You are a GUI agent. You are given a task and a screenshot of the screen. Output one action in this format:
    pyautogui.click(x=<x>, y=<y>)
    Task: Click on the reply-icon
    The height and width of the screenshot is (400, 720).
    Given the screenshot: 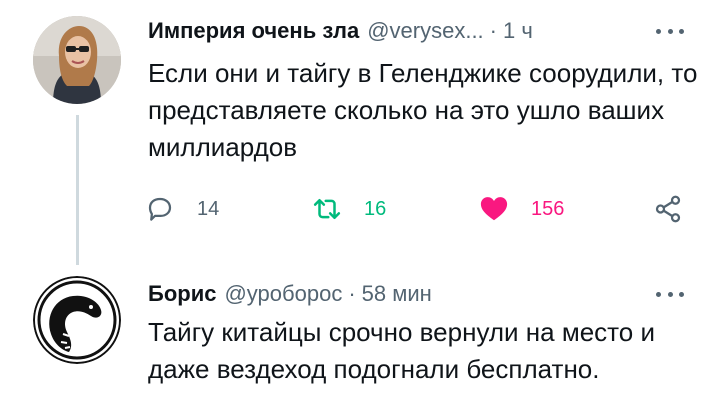 What is the action you would take?
    pyautogui.click(x=160, y=209)
    